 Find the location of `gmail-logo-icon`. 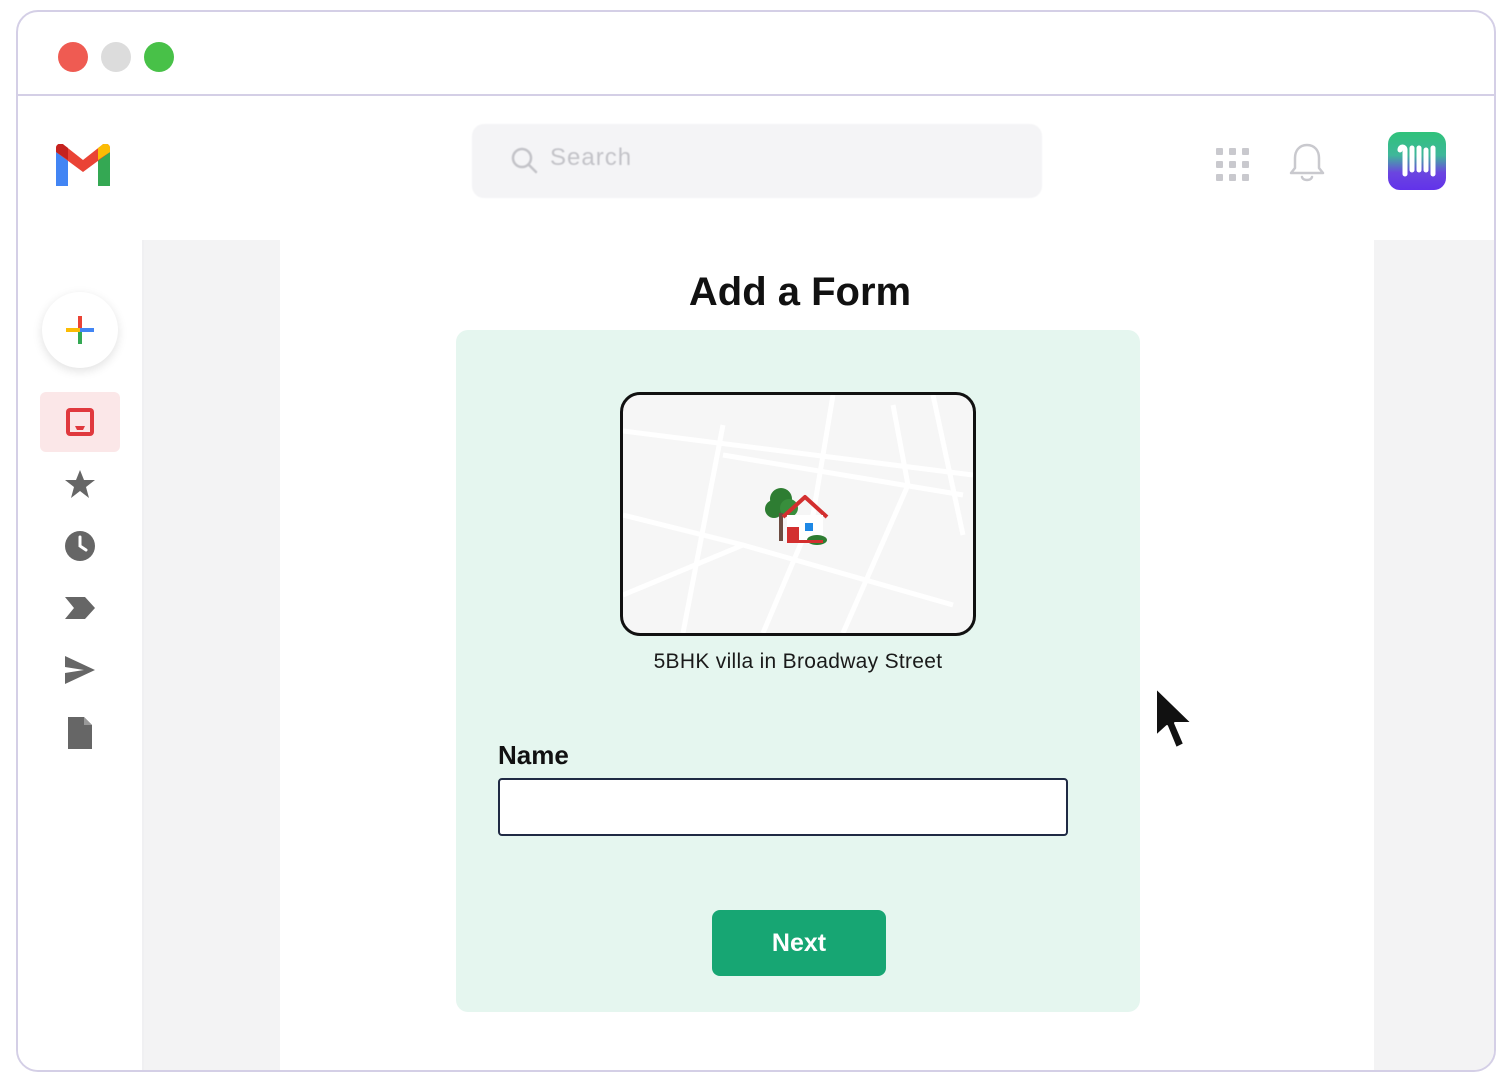

gmail-logo-icon is located at coordinates (83, 165).